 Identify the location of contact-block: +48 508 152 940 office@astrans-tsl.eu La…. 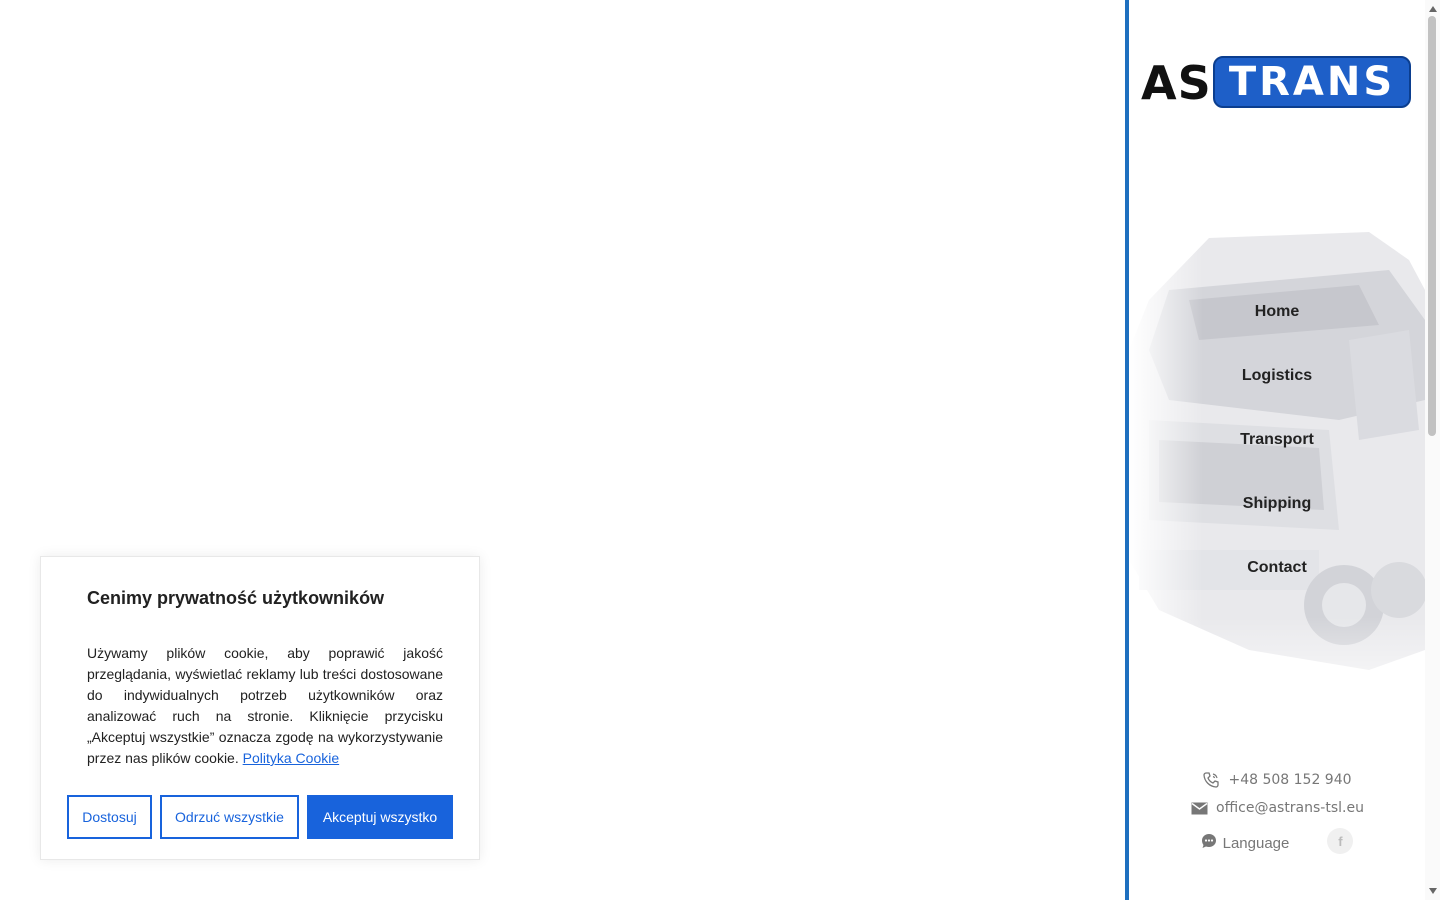
(1277, 813).